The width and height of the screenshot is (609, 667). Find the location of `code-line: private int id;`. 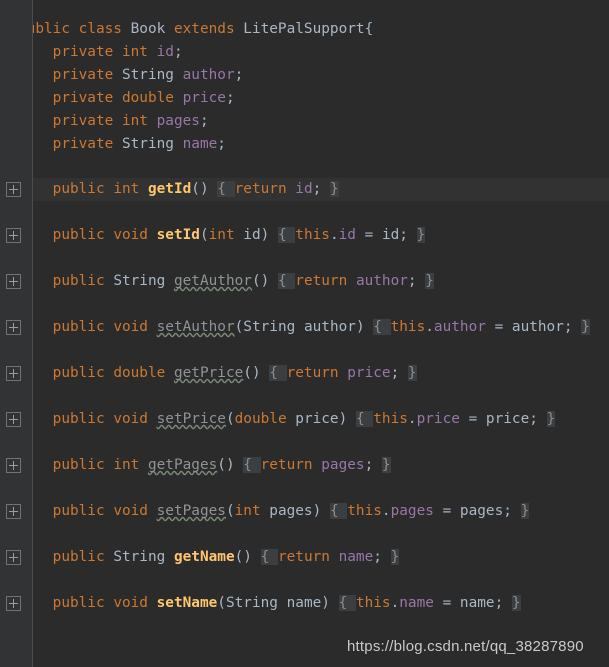

code-line: private int id; is located at coordinates (304, 52).